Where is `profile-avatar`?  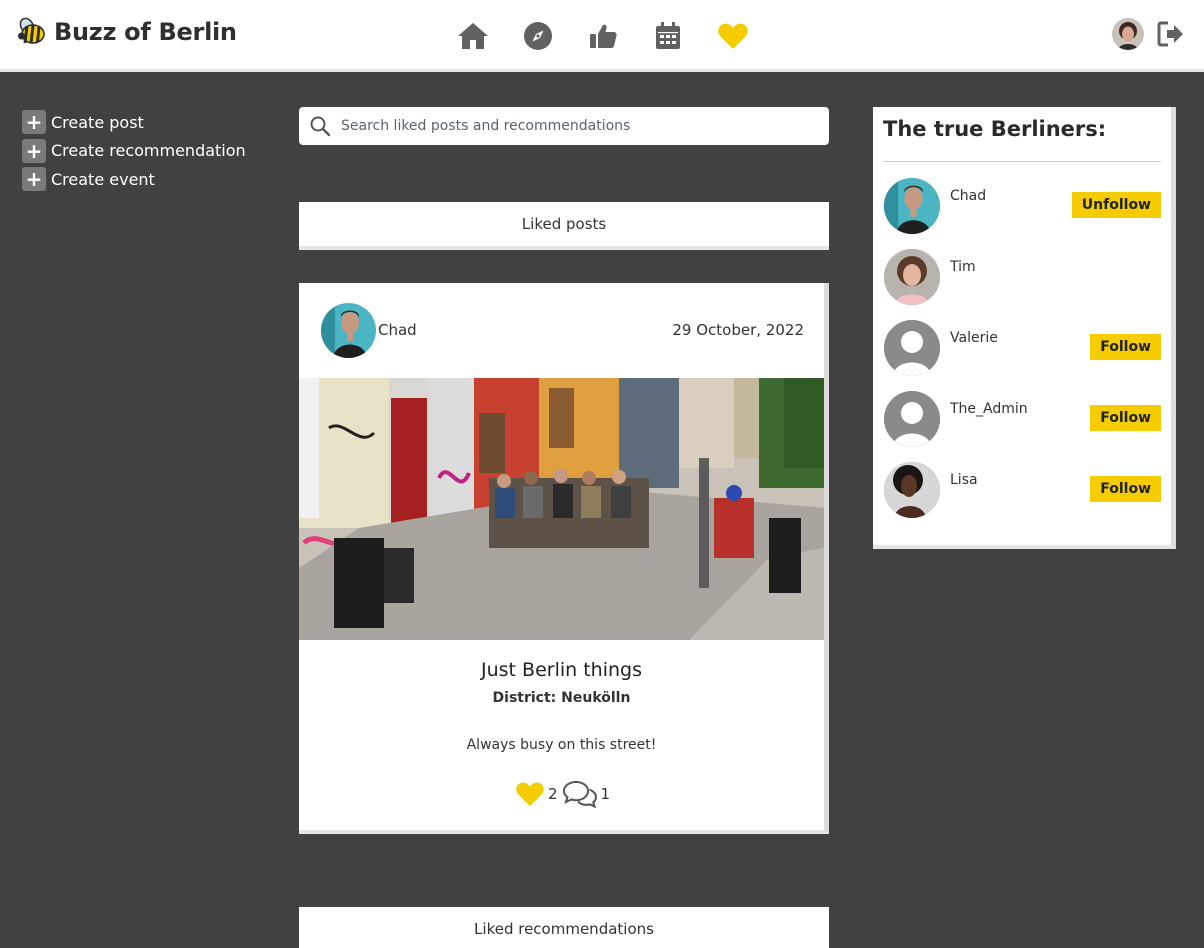 profile-avatar is located at coordinates (1128, 34).